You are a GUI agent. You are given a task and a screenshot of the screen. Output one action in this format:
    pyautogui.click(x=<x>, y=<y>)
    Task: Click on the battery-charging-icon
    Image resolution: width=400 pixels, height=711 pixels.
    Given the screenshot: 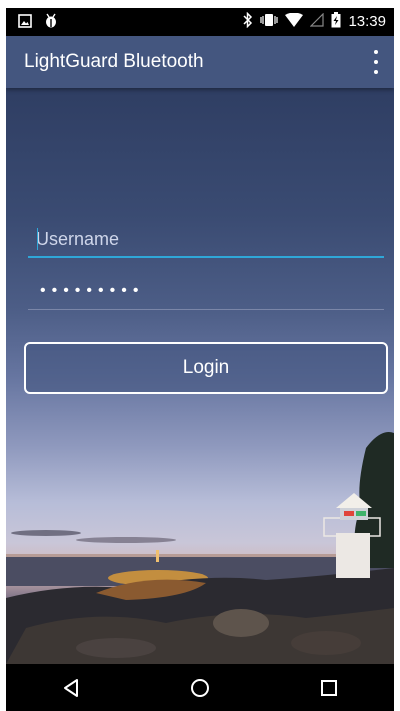 What is the action you would take?
    pyautogui.click(x=336, y=22)
    